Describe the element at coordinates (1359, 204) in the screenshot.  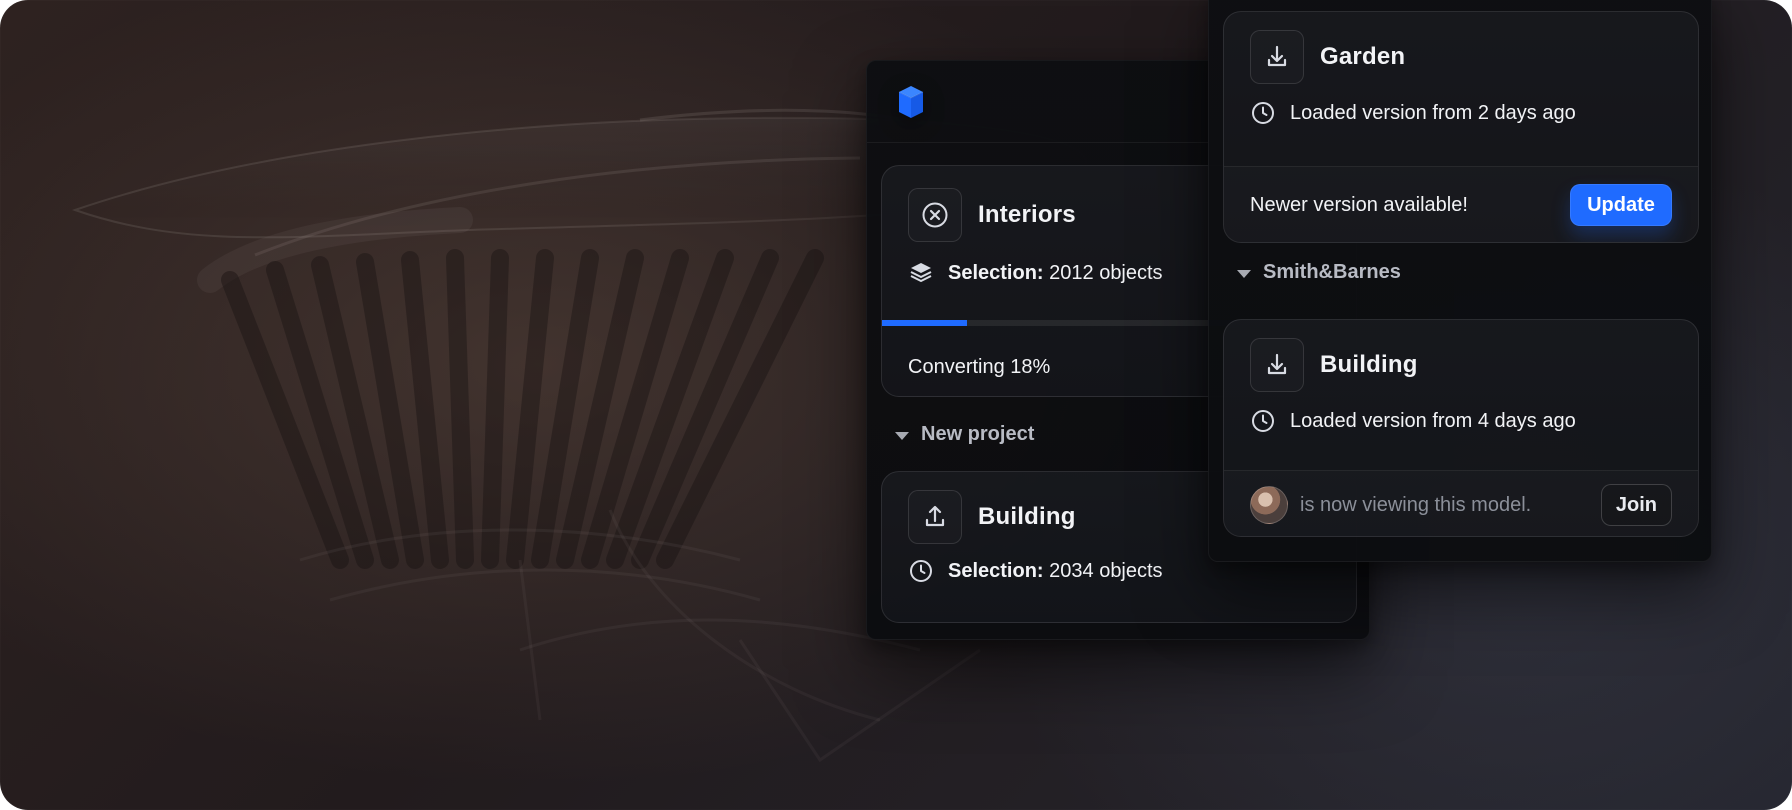
I see `newer-version-text: Newer version available!` at that location.